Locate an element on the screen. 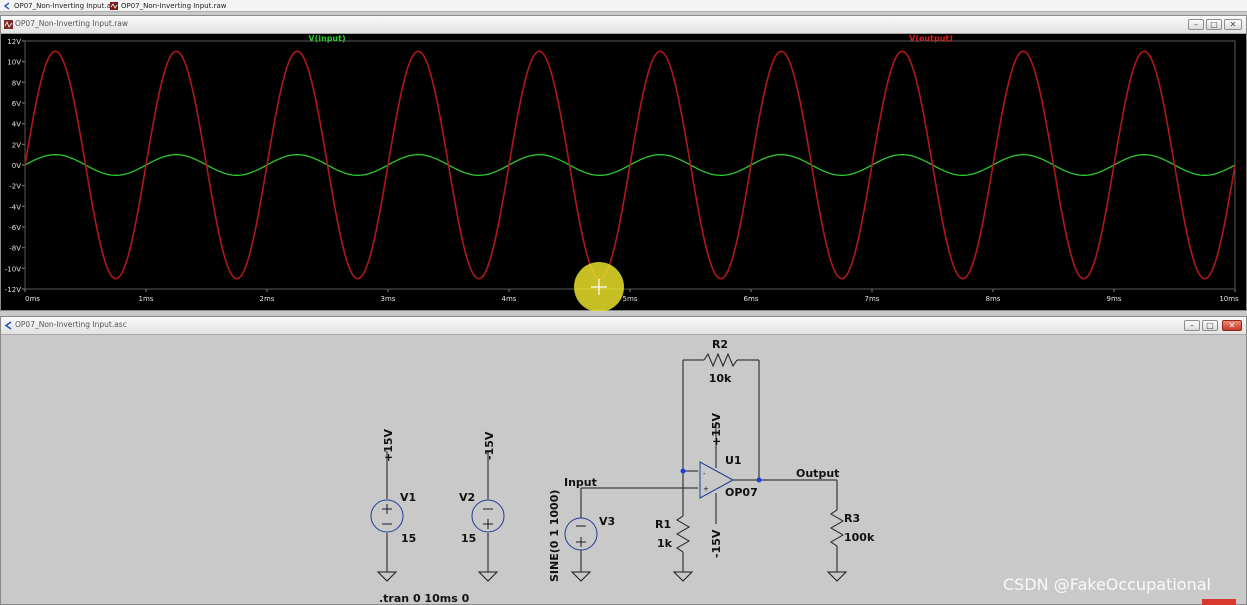  y-tick-label: 10V is located at coordinates (14, 63).